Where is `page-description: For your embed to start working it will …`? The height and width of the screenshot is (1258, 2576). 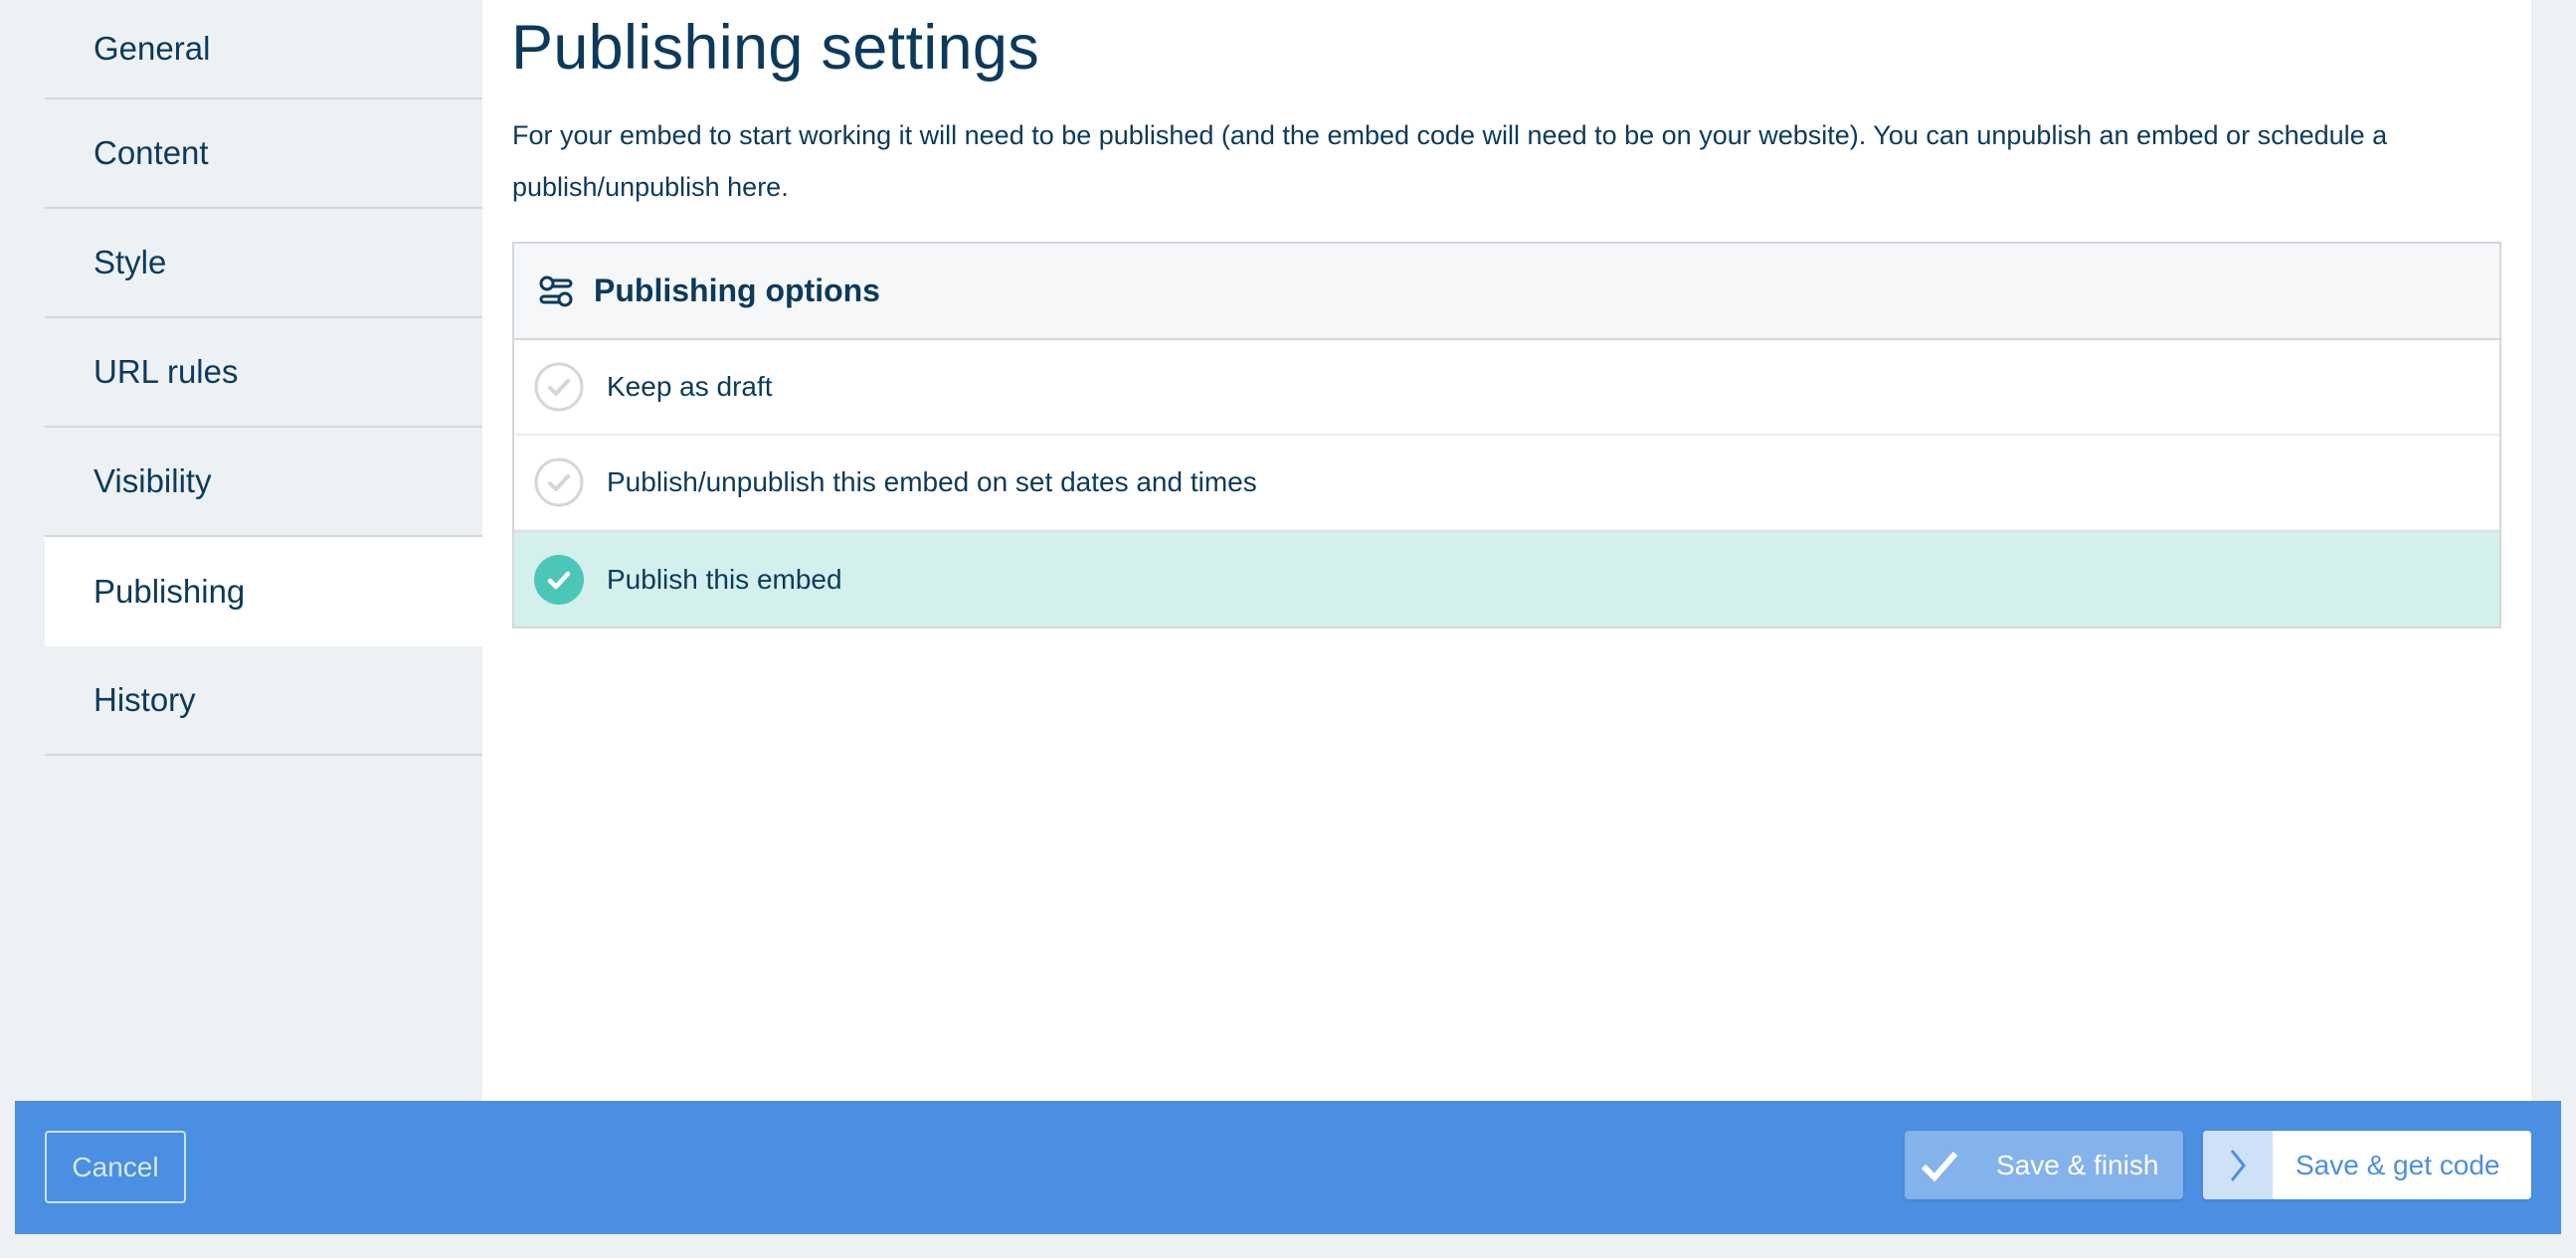 page-description: For your embed to start working it will … is located at coordinates (1450, 161).